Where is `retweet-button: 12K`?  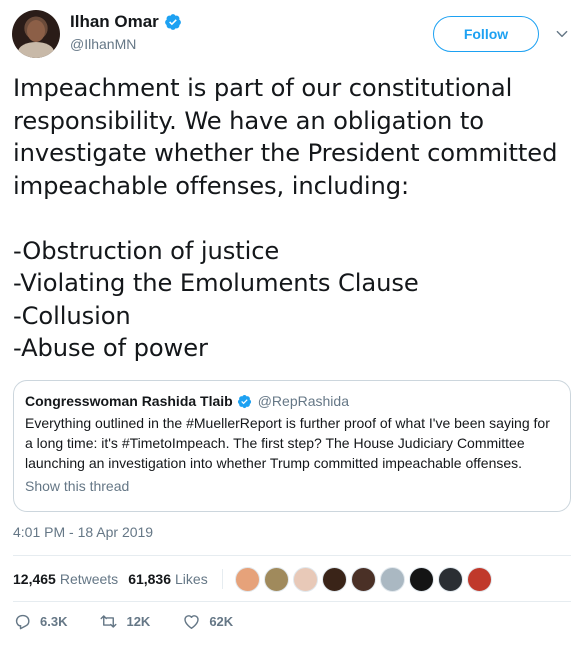
retweet-button: 12K is located at coordinates (124, 621).